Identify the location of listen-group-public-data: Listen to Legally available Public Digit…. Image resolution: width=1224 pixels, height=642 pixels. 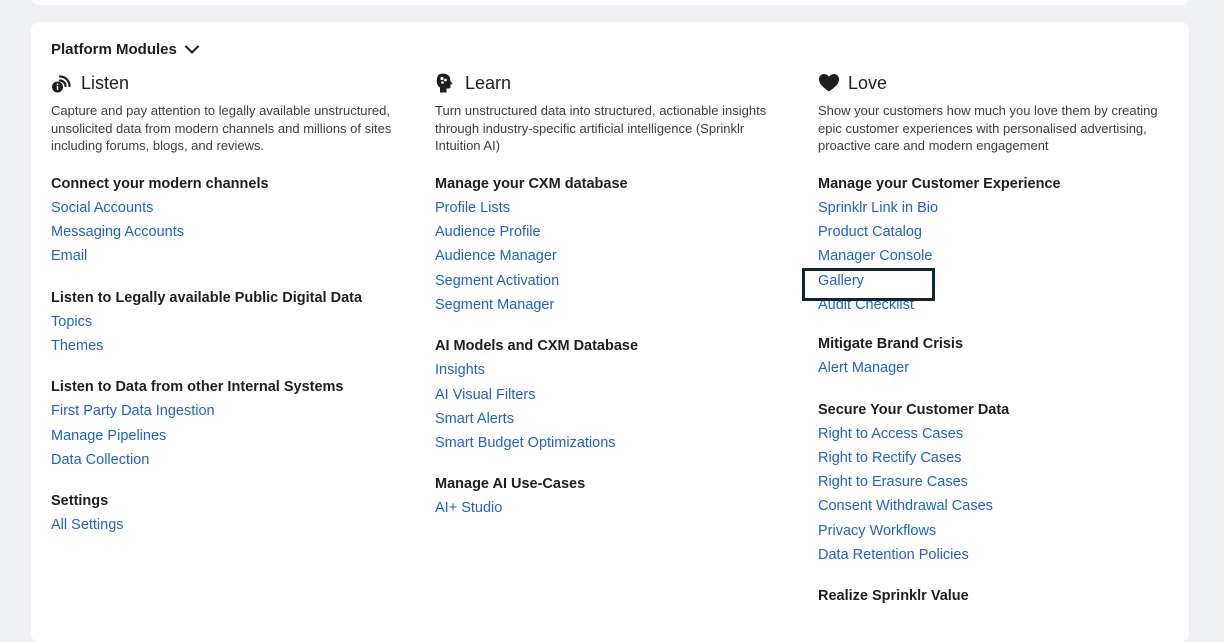
(231, 324).